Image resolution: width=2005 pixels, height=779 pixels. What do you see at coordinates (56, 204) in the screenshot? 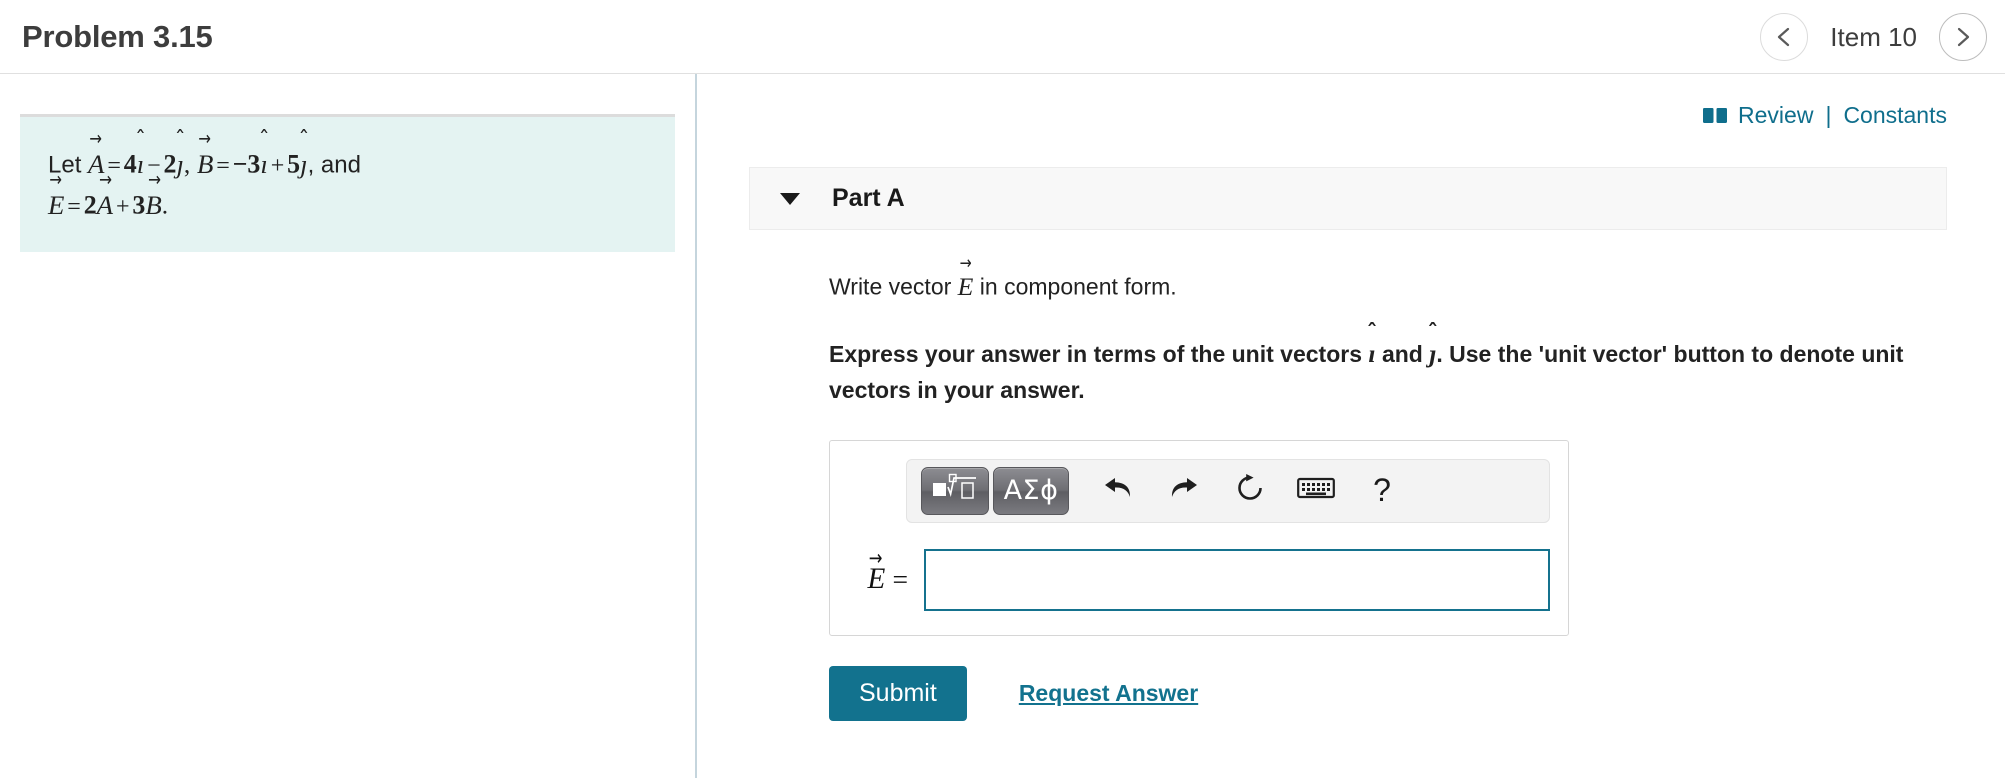
I see `vector-e-symbol: E` at bounding box center [56, 204].